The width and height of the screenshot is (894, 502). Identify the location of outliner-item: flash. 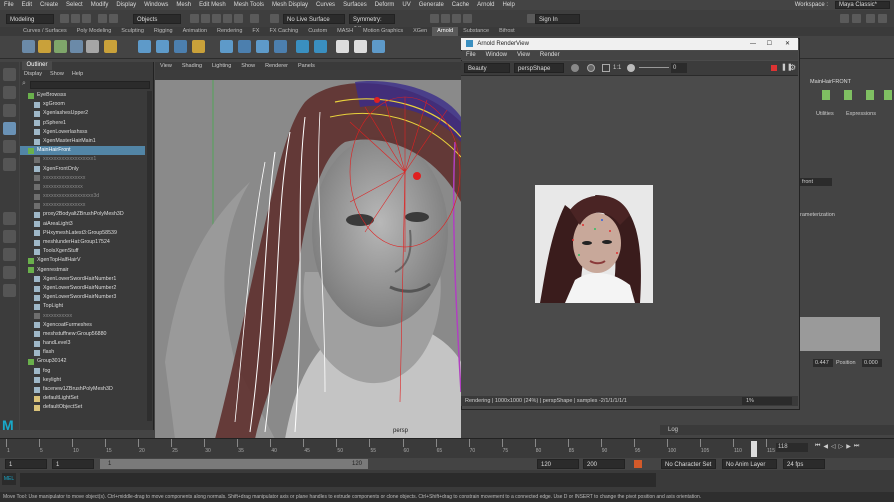
(82, 352).